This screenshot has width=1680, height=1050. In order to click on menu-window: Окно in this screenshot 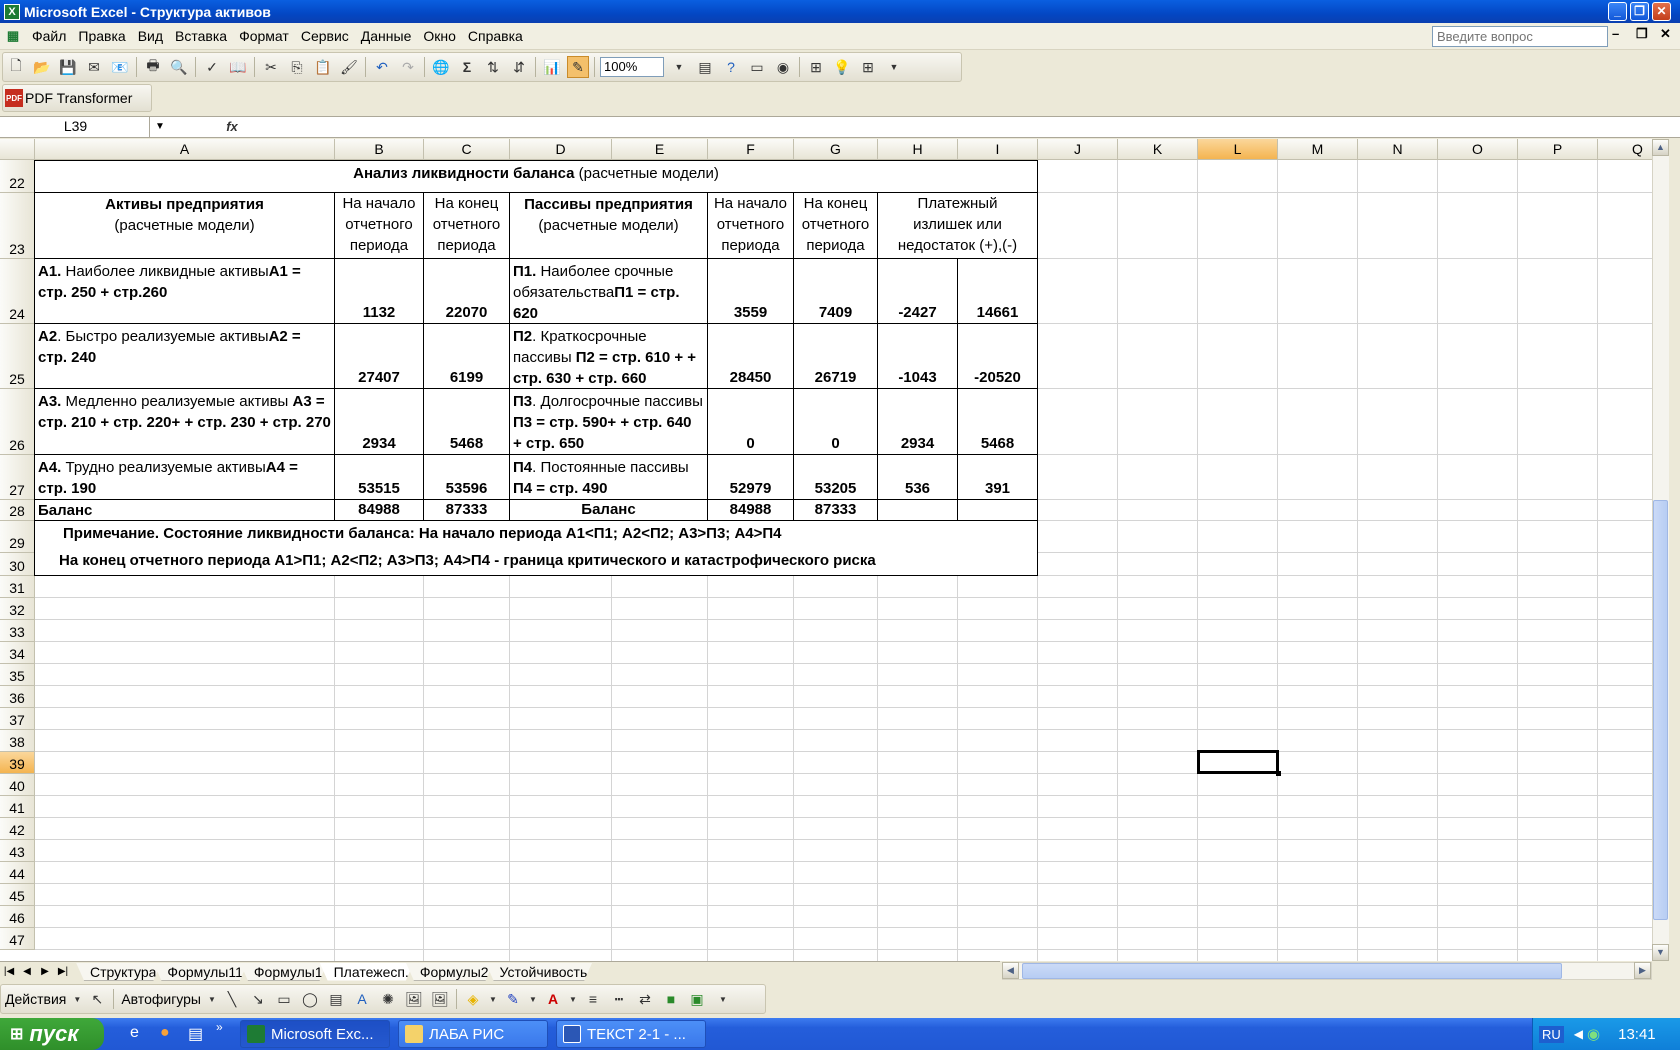, I will do `click(439, 36)`.